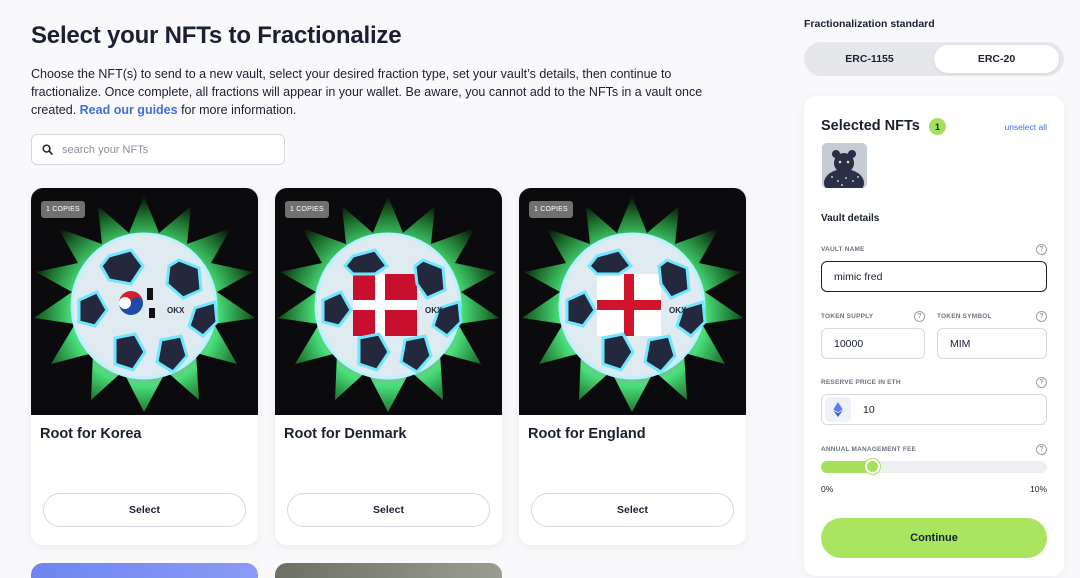 Image resolution: width=1080 pixels, height=578 pixels. What do you see at coordinates (934, 409) in the screenshot?
I see `reserve-price-field: 10` at bounding box center [934, 409].